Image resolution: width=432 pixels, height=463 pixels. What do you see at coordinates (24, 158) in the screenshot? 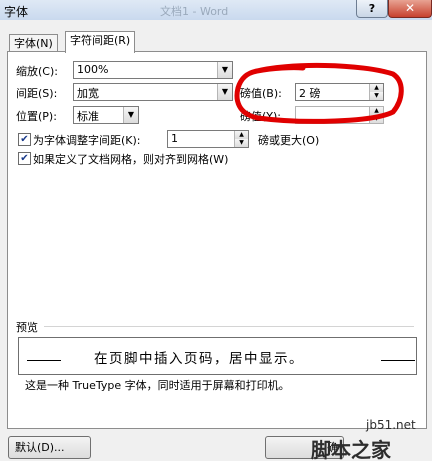
I see `snap-grid-checkbox: ✔` at bounding box center [24, 158].